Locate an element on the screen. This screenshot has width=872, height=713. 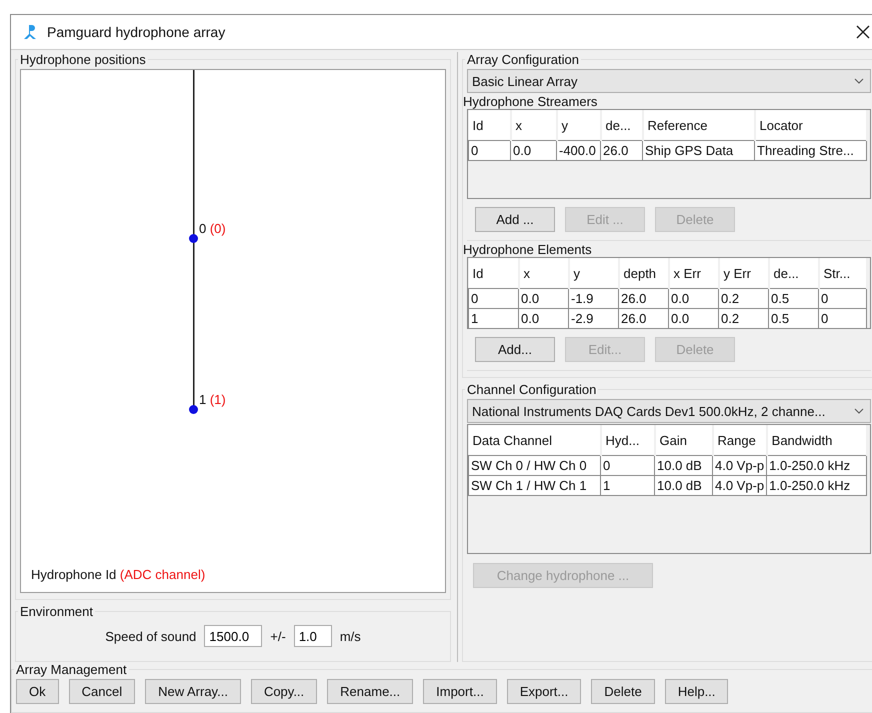
group-title: Channel Configuration is located at coordinates (532, 389).